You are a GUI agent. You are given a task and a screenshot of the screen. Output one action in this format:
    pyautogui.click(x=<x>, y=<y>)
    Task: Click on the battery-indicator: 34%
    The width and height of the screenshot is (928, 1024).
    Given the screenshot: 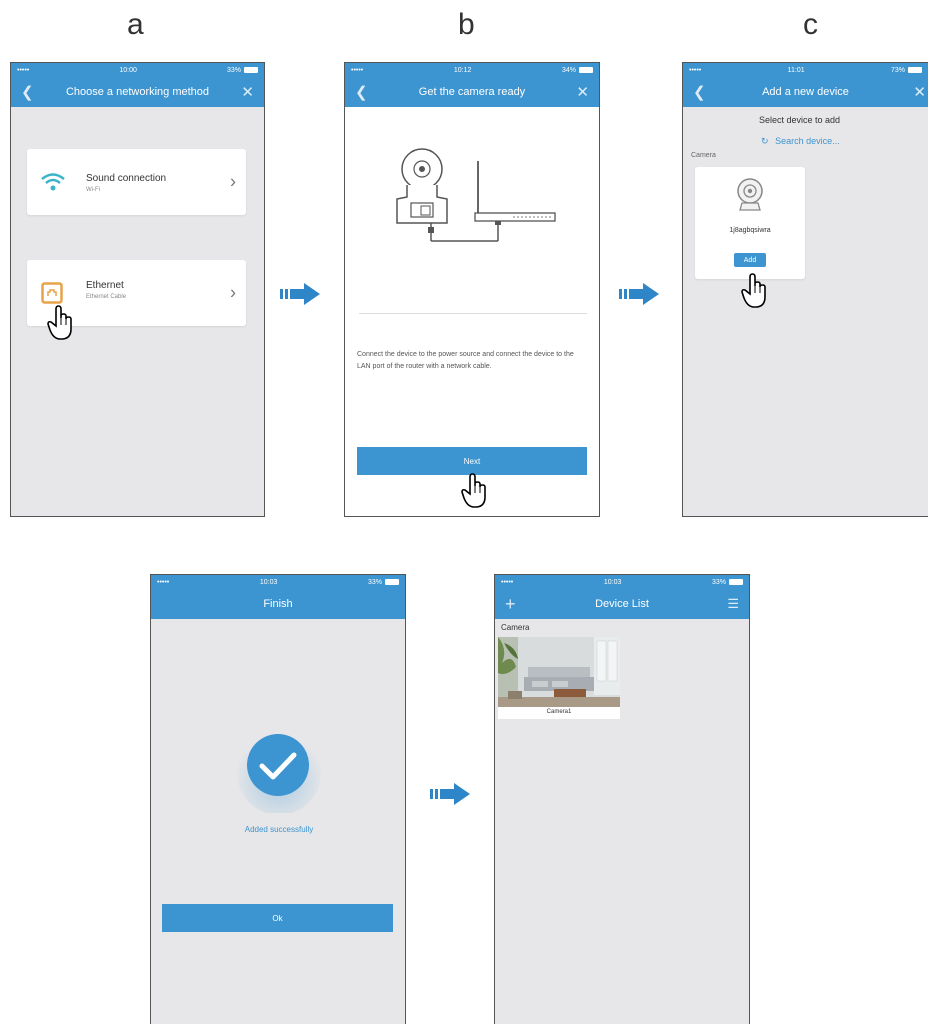 What is the action you would take?
    pyautogui.click(x=577, y=70)
    